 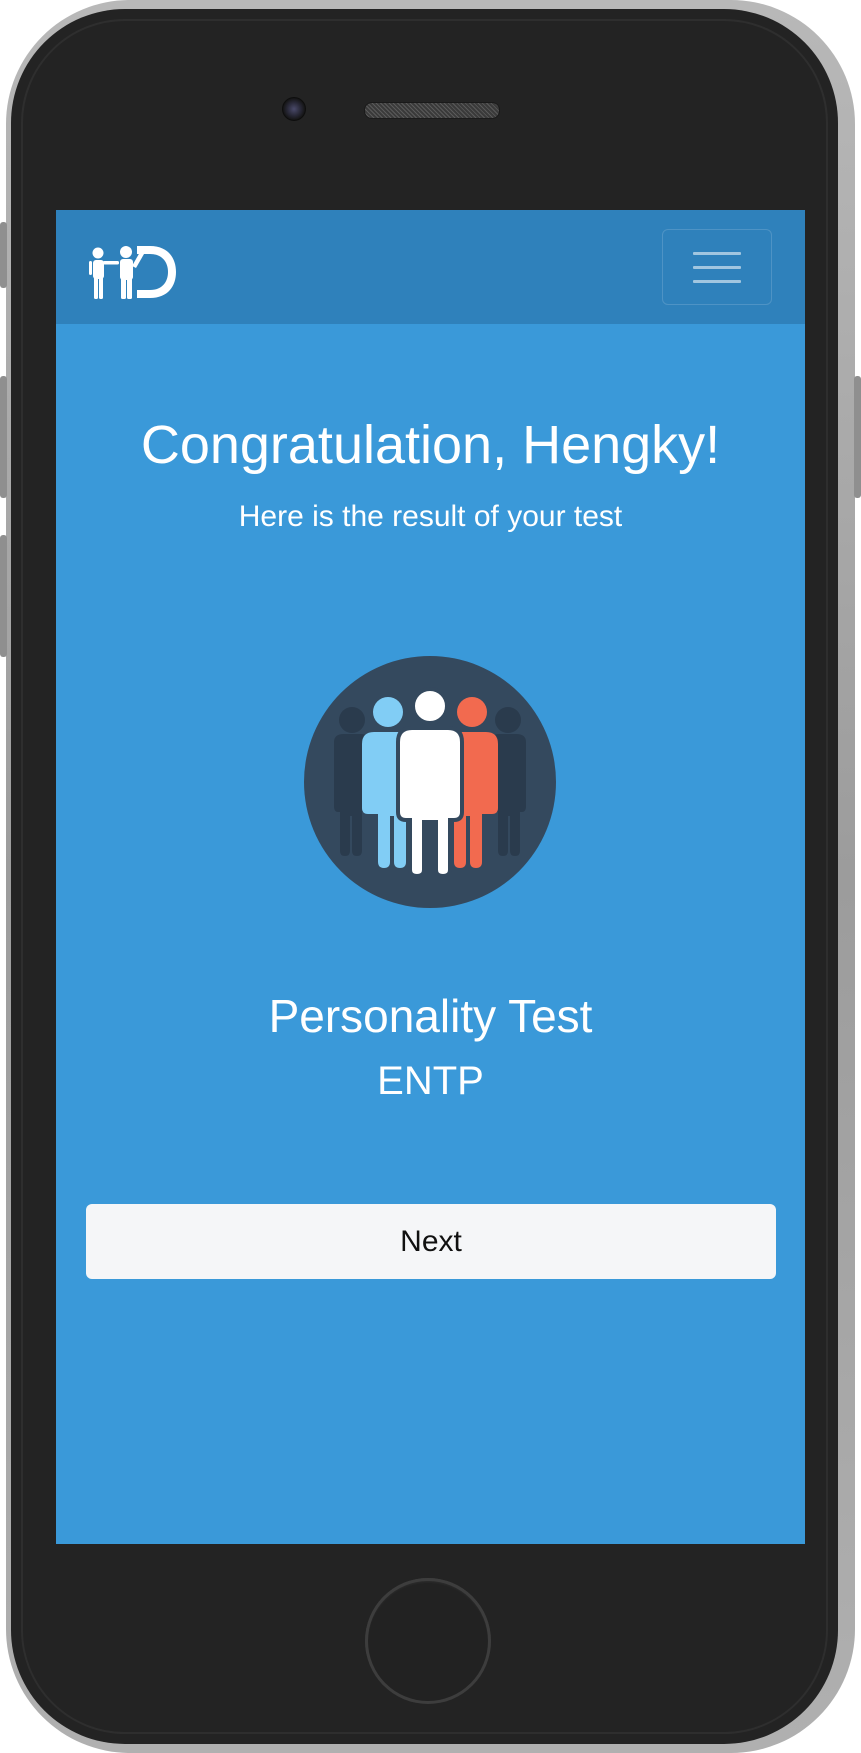 What do you see at coordinates (857, 437) in the screenshot?
I see `power-button` at bounding box center [857, 437].